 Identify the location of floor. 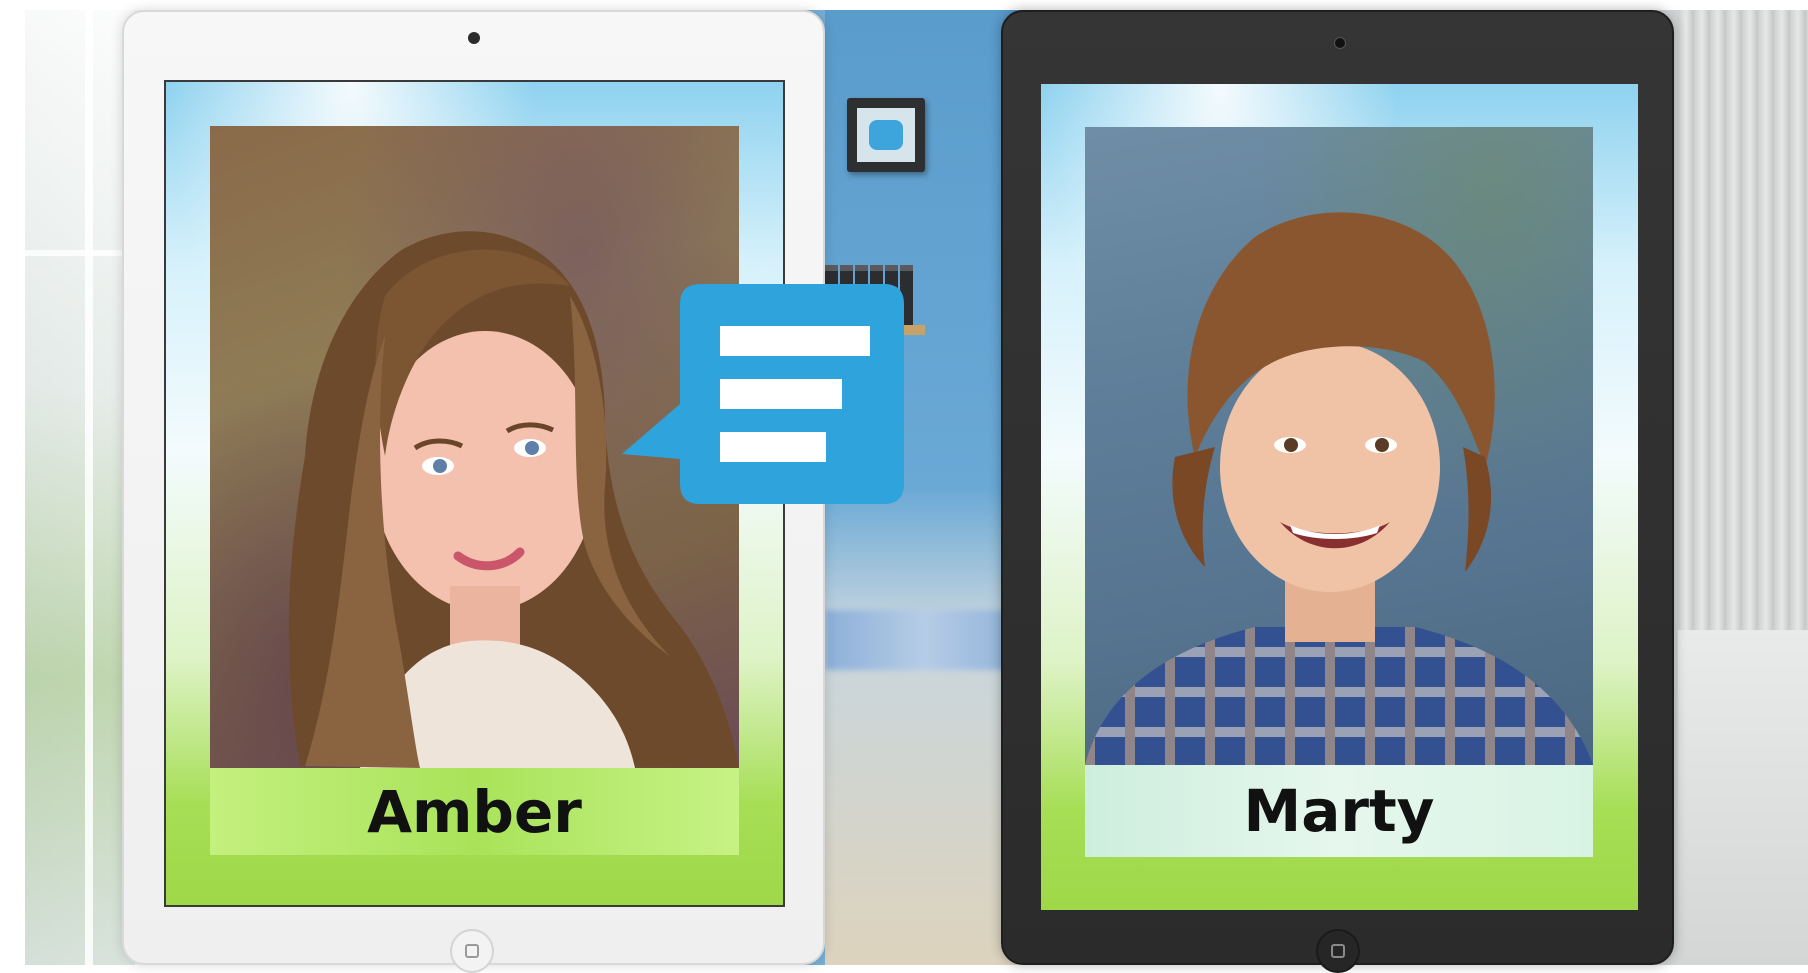
(1743, 797).